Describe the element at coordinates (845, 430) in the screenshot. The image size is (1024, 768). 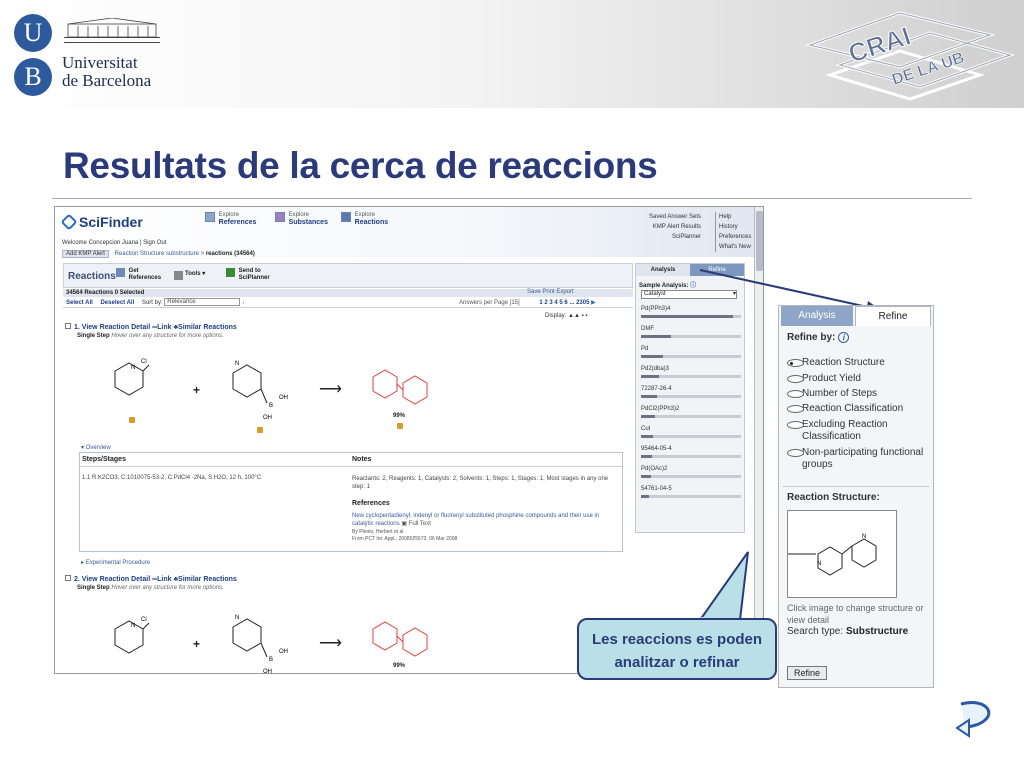
I see `refine-option-label: Excluding Reaction Classification` at that location.